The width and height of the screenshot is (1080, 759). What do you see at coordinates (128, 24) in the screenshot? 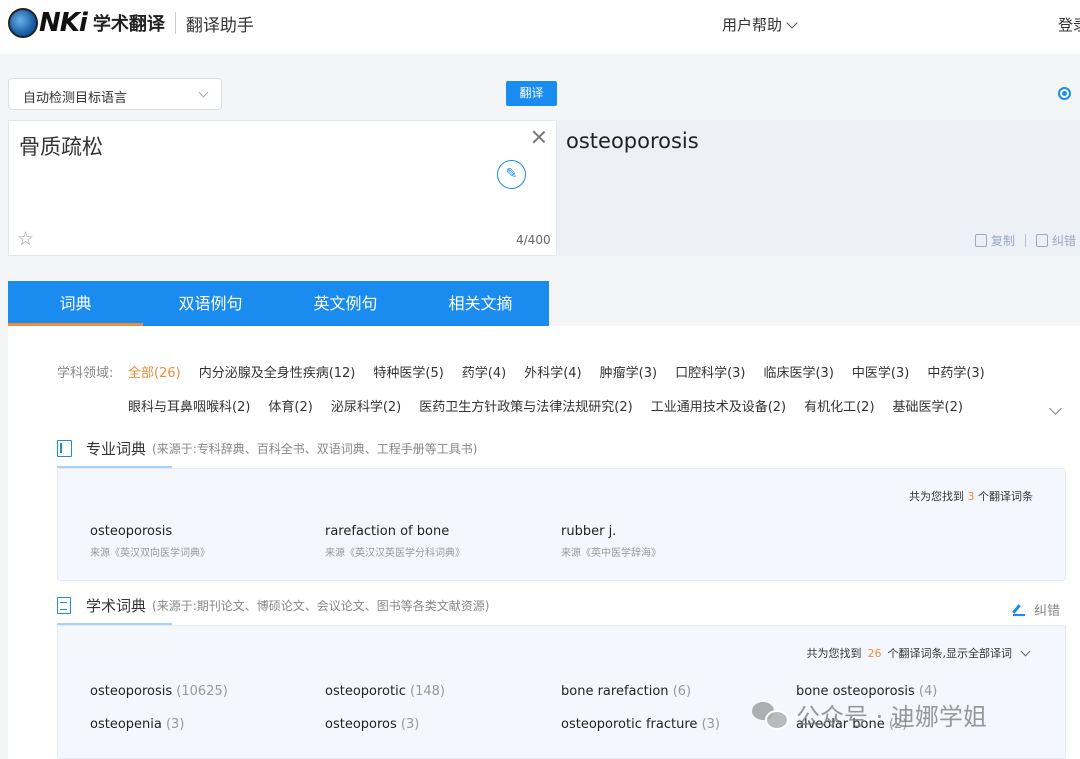
I see `app-name: 学术翻译` at bounding box center [128, 24].